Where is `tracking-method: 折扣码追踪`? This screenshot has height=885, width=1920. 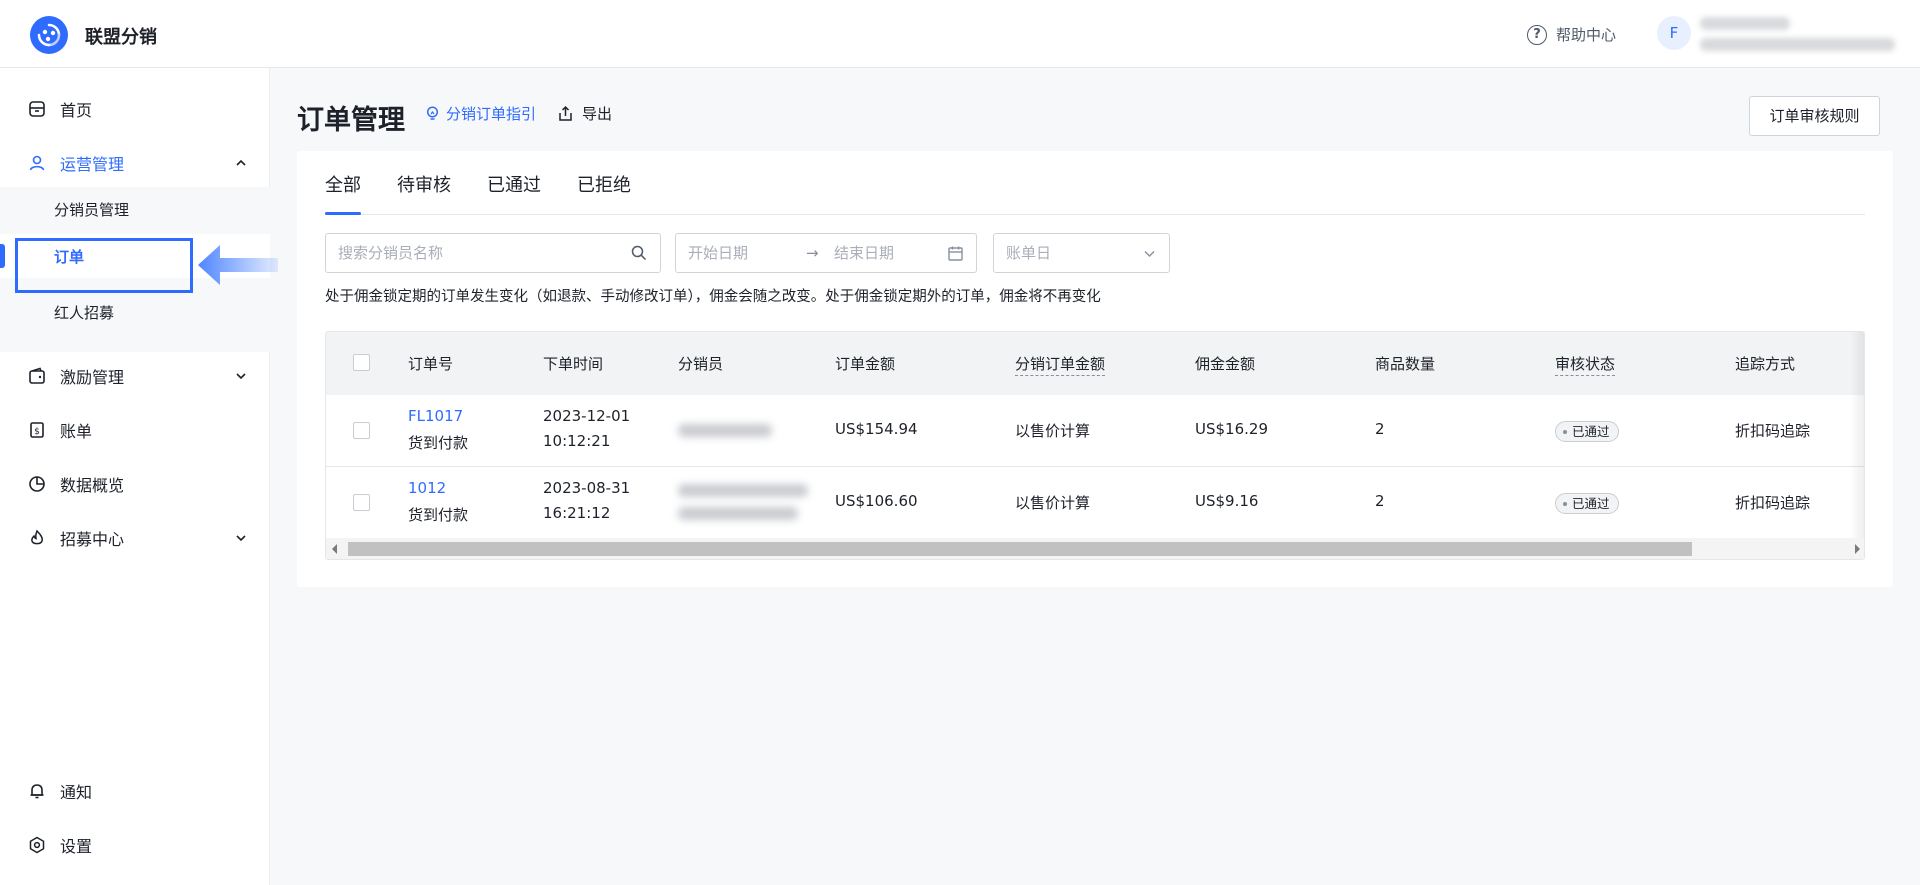
tracking-method: 折扣码追踪 is located at coordinates (1773, 431).